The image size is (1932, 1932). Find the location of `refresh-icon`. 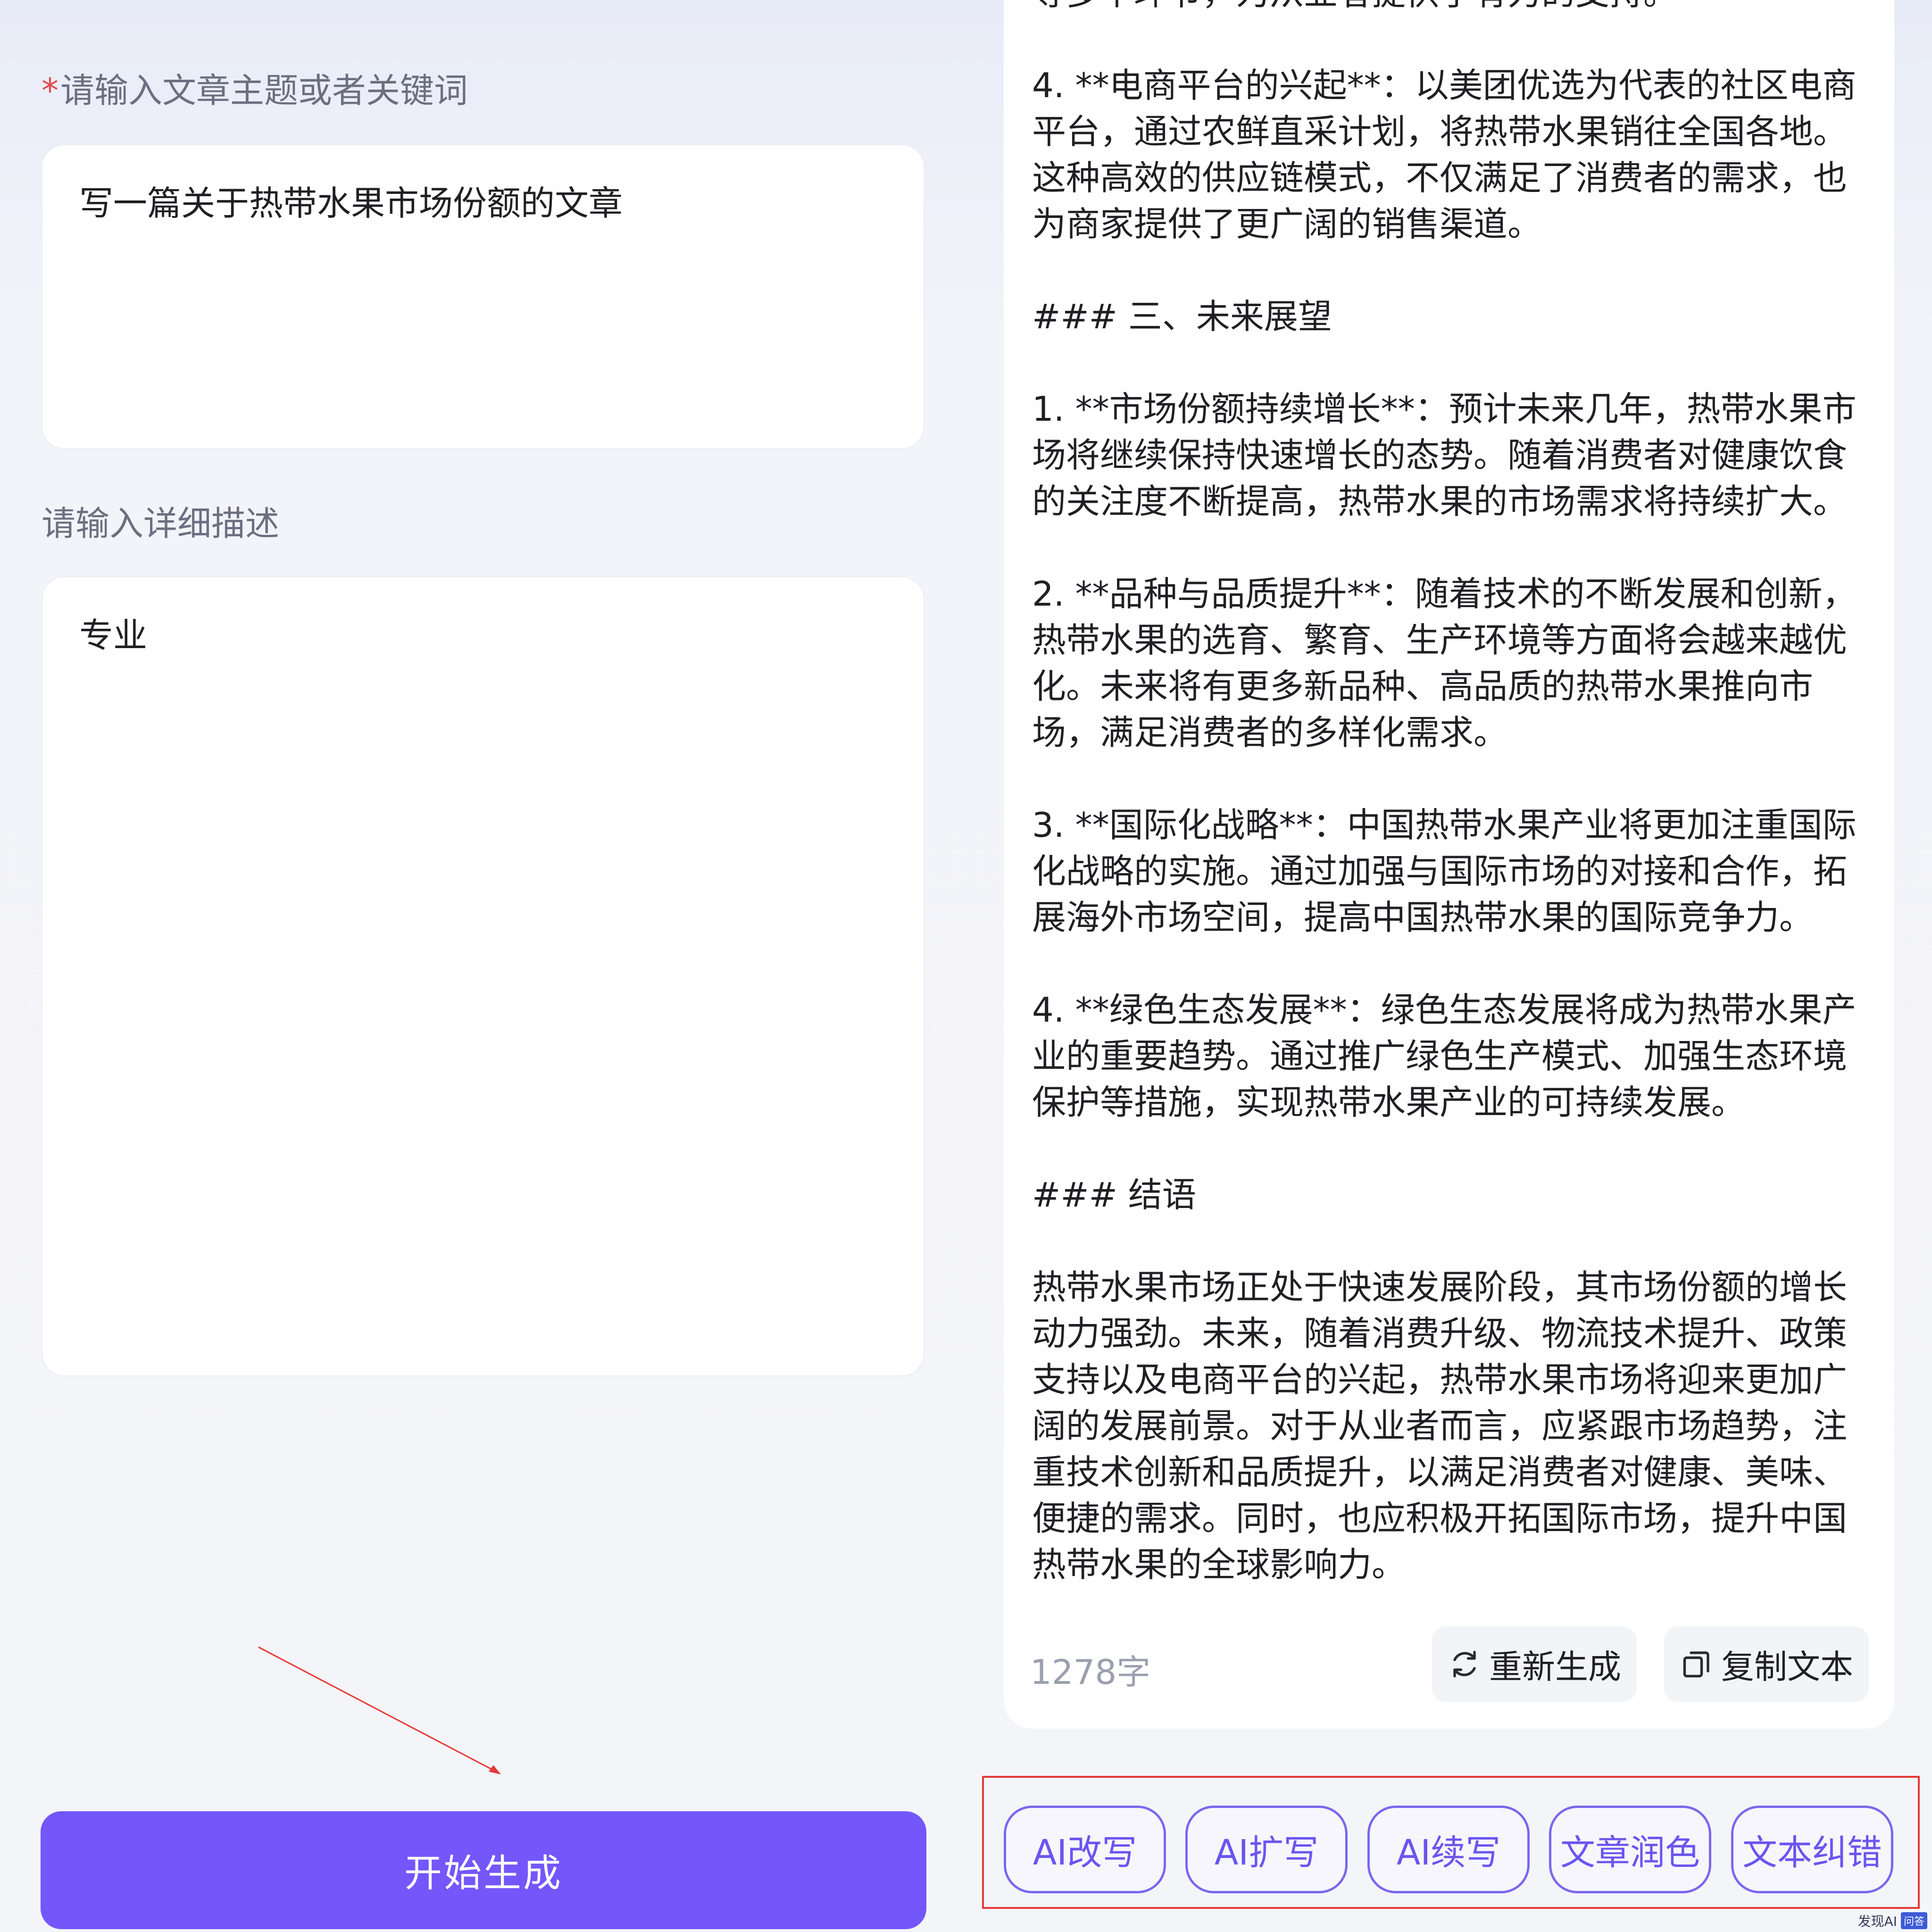

refresh-icon is located at coordinates (1464, 1664).